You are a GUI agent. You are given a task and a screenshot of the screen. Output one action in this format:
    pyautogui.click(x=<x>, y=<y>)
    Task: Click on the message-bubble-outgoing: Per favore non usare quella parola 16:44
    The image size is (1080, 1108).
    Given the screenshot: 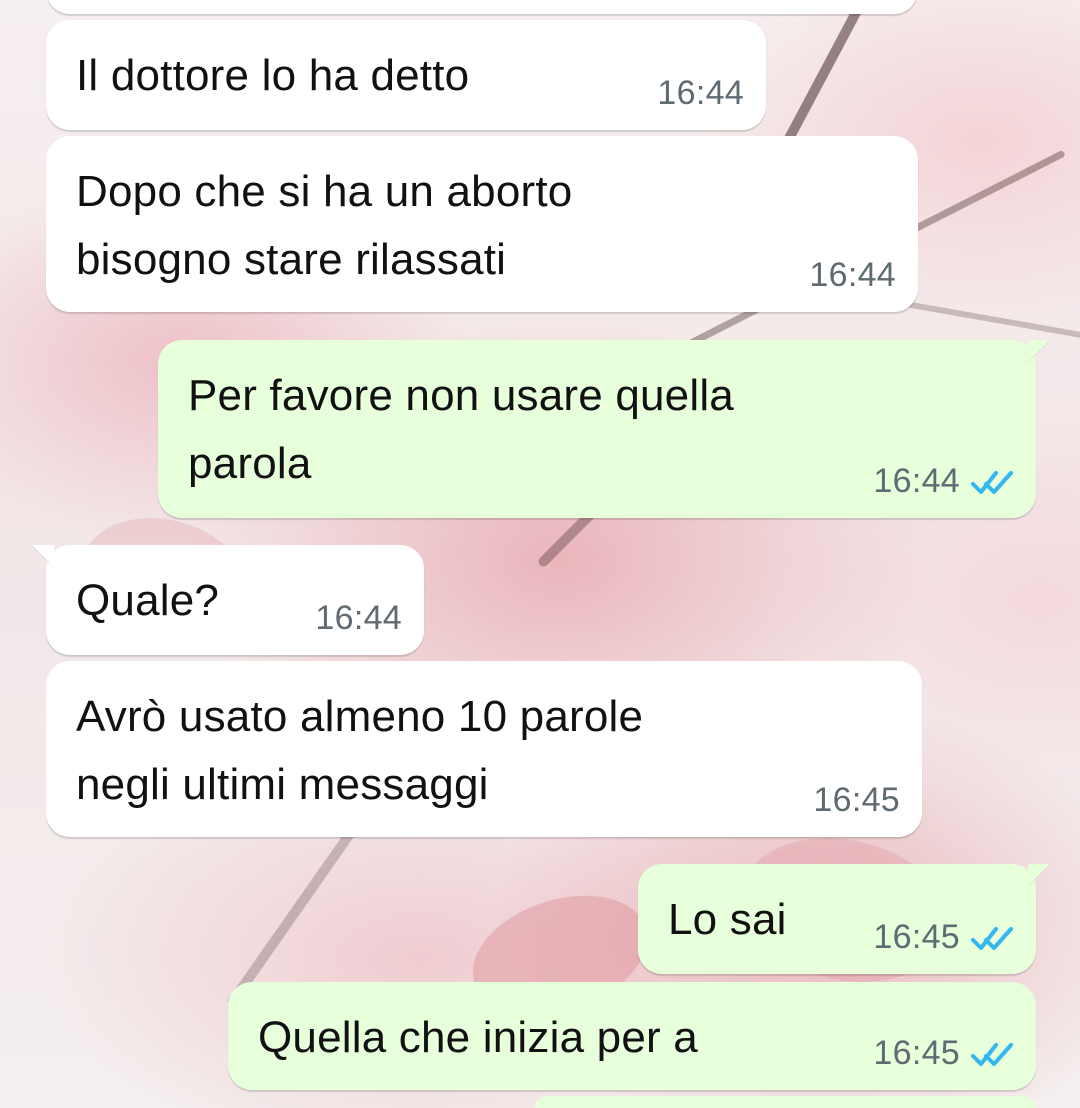 What is the action you would take?
    pyautogui.click(x=597, y=429)
    